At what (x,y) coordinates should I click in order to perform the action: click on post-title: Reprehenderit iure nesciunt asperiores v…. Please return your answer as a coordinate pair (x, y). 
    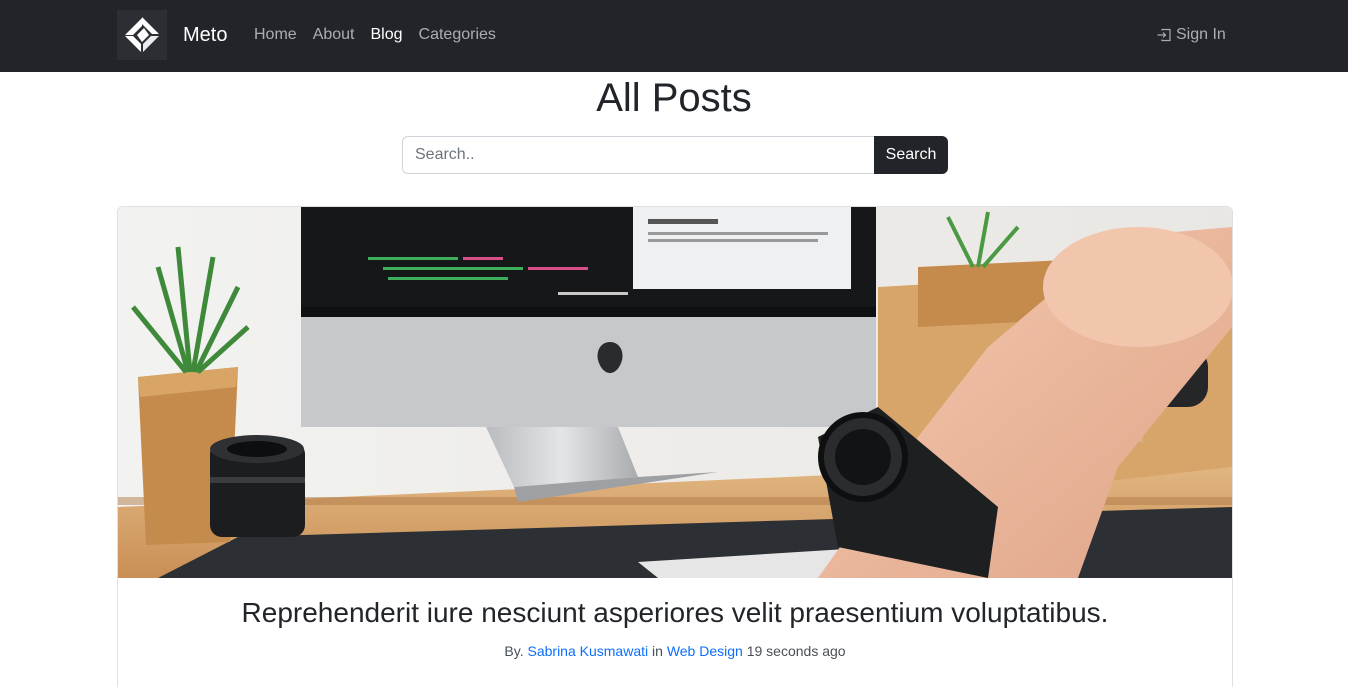
    Looking at the image, I should click on (675, 613).